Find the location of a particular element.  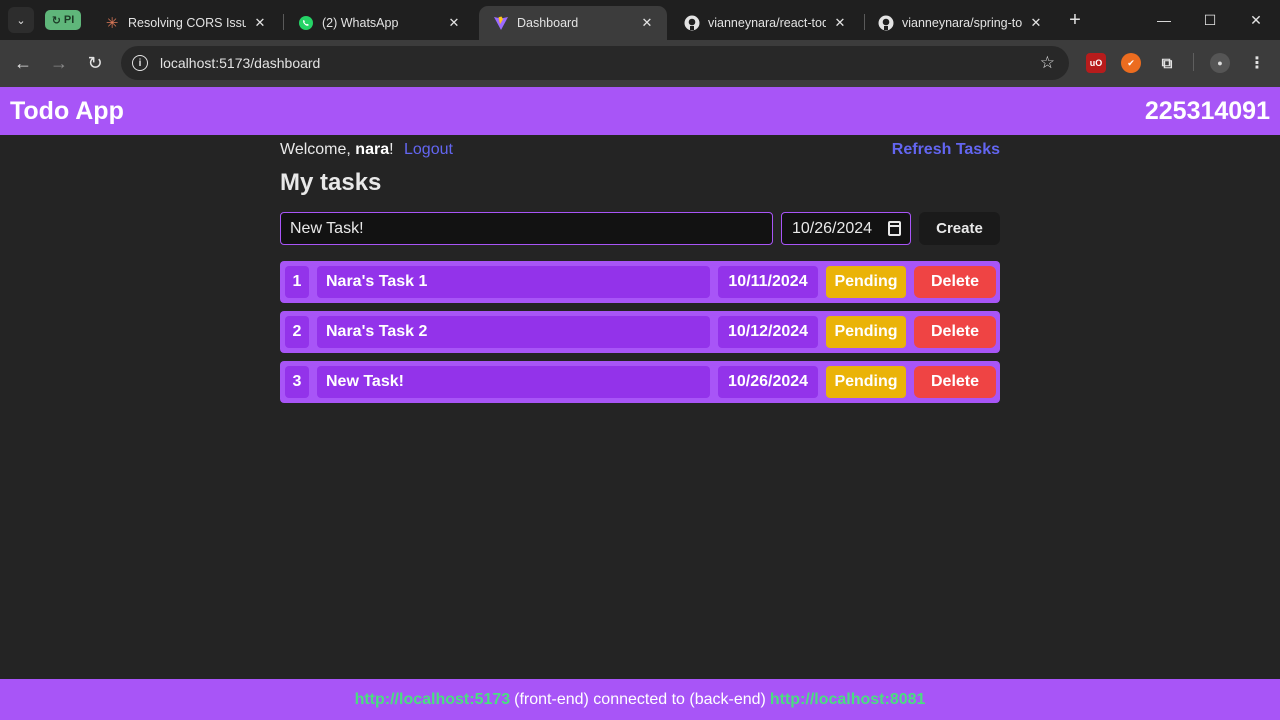

tab-whatsapp: (2) WhatsApp ✕ is located at coordinates (379, 23).